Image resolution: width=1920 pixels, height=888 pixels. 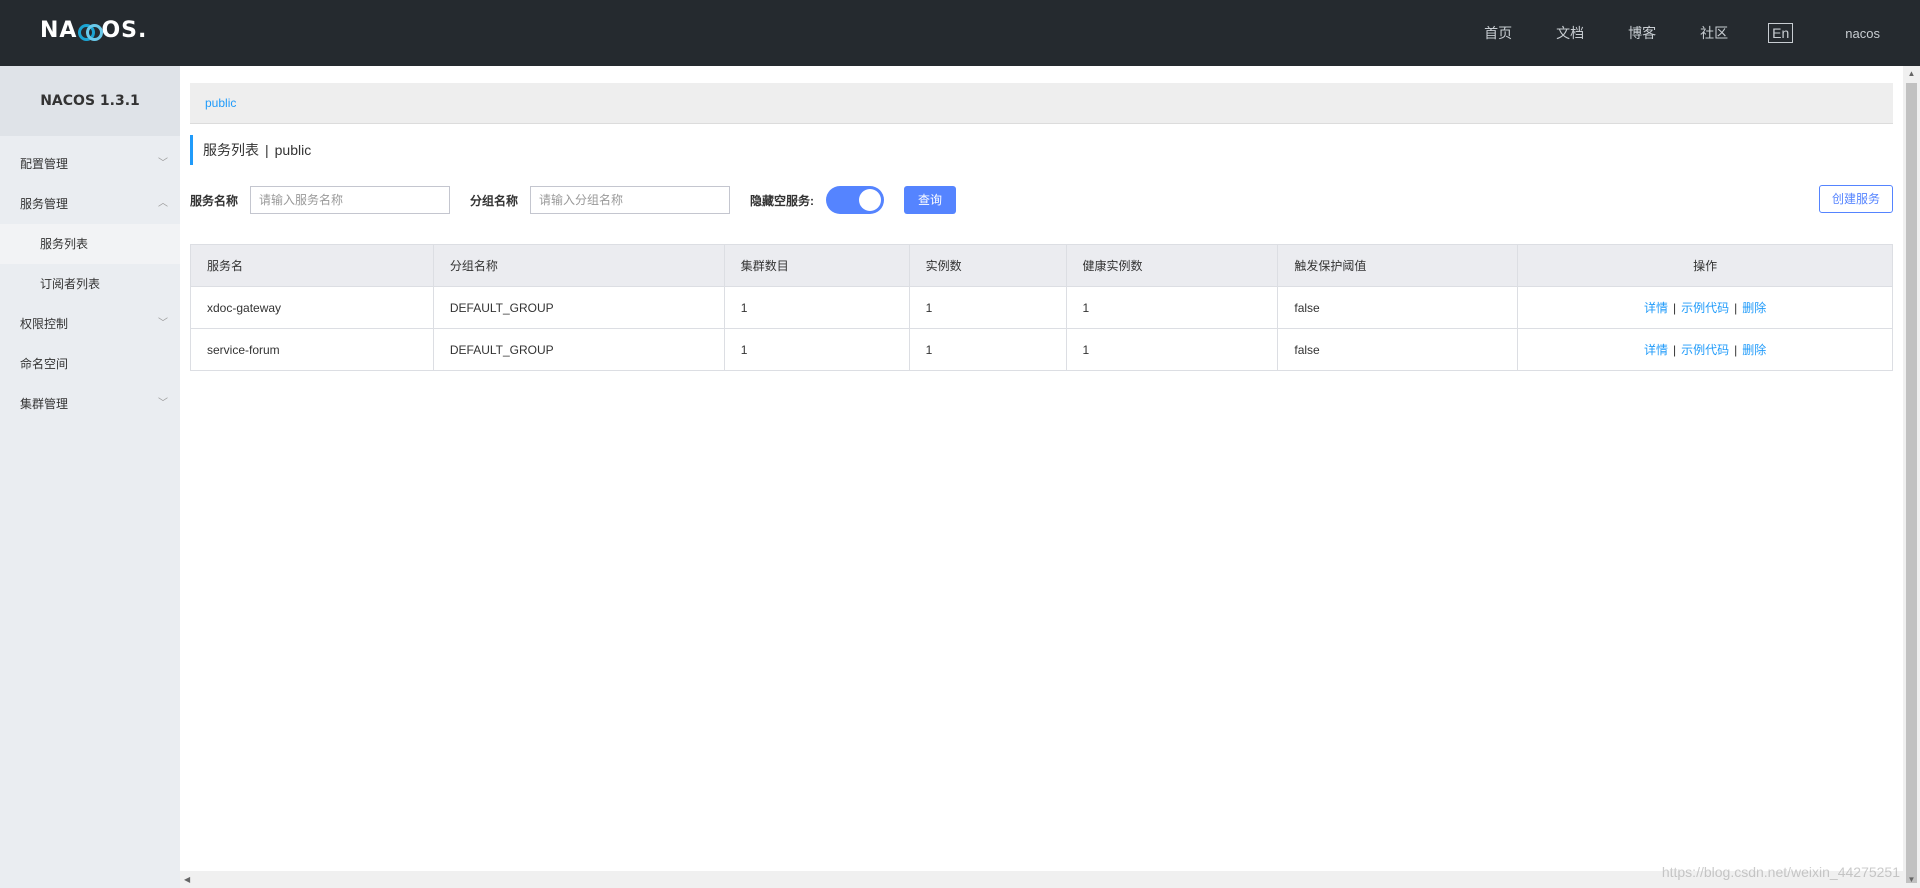 I want to click on vertical-scrollbar: ▲ ▼, so click(x=1911, y=477).